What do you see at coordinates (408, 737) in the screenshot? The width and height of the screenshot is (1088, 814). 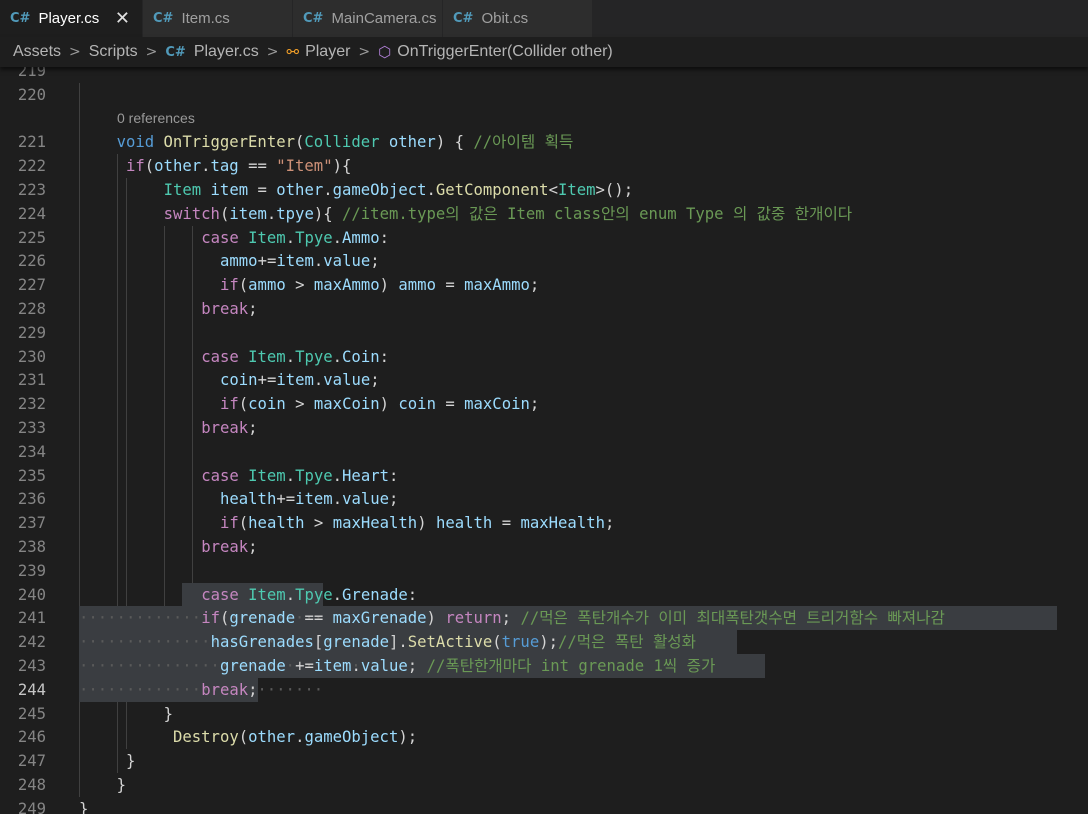 I see `code-token: );` at bounding box center [408, 737].